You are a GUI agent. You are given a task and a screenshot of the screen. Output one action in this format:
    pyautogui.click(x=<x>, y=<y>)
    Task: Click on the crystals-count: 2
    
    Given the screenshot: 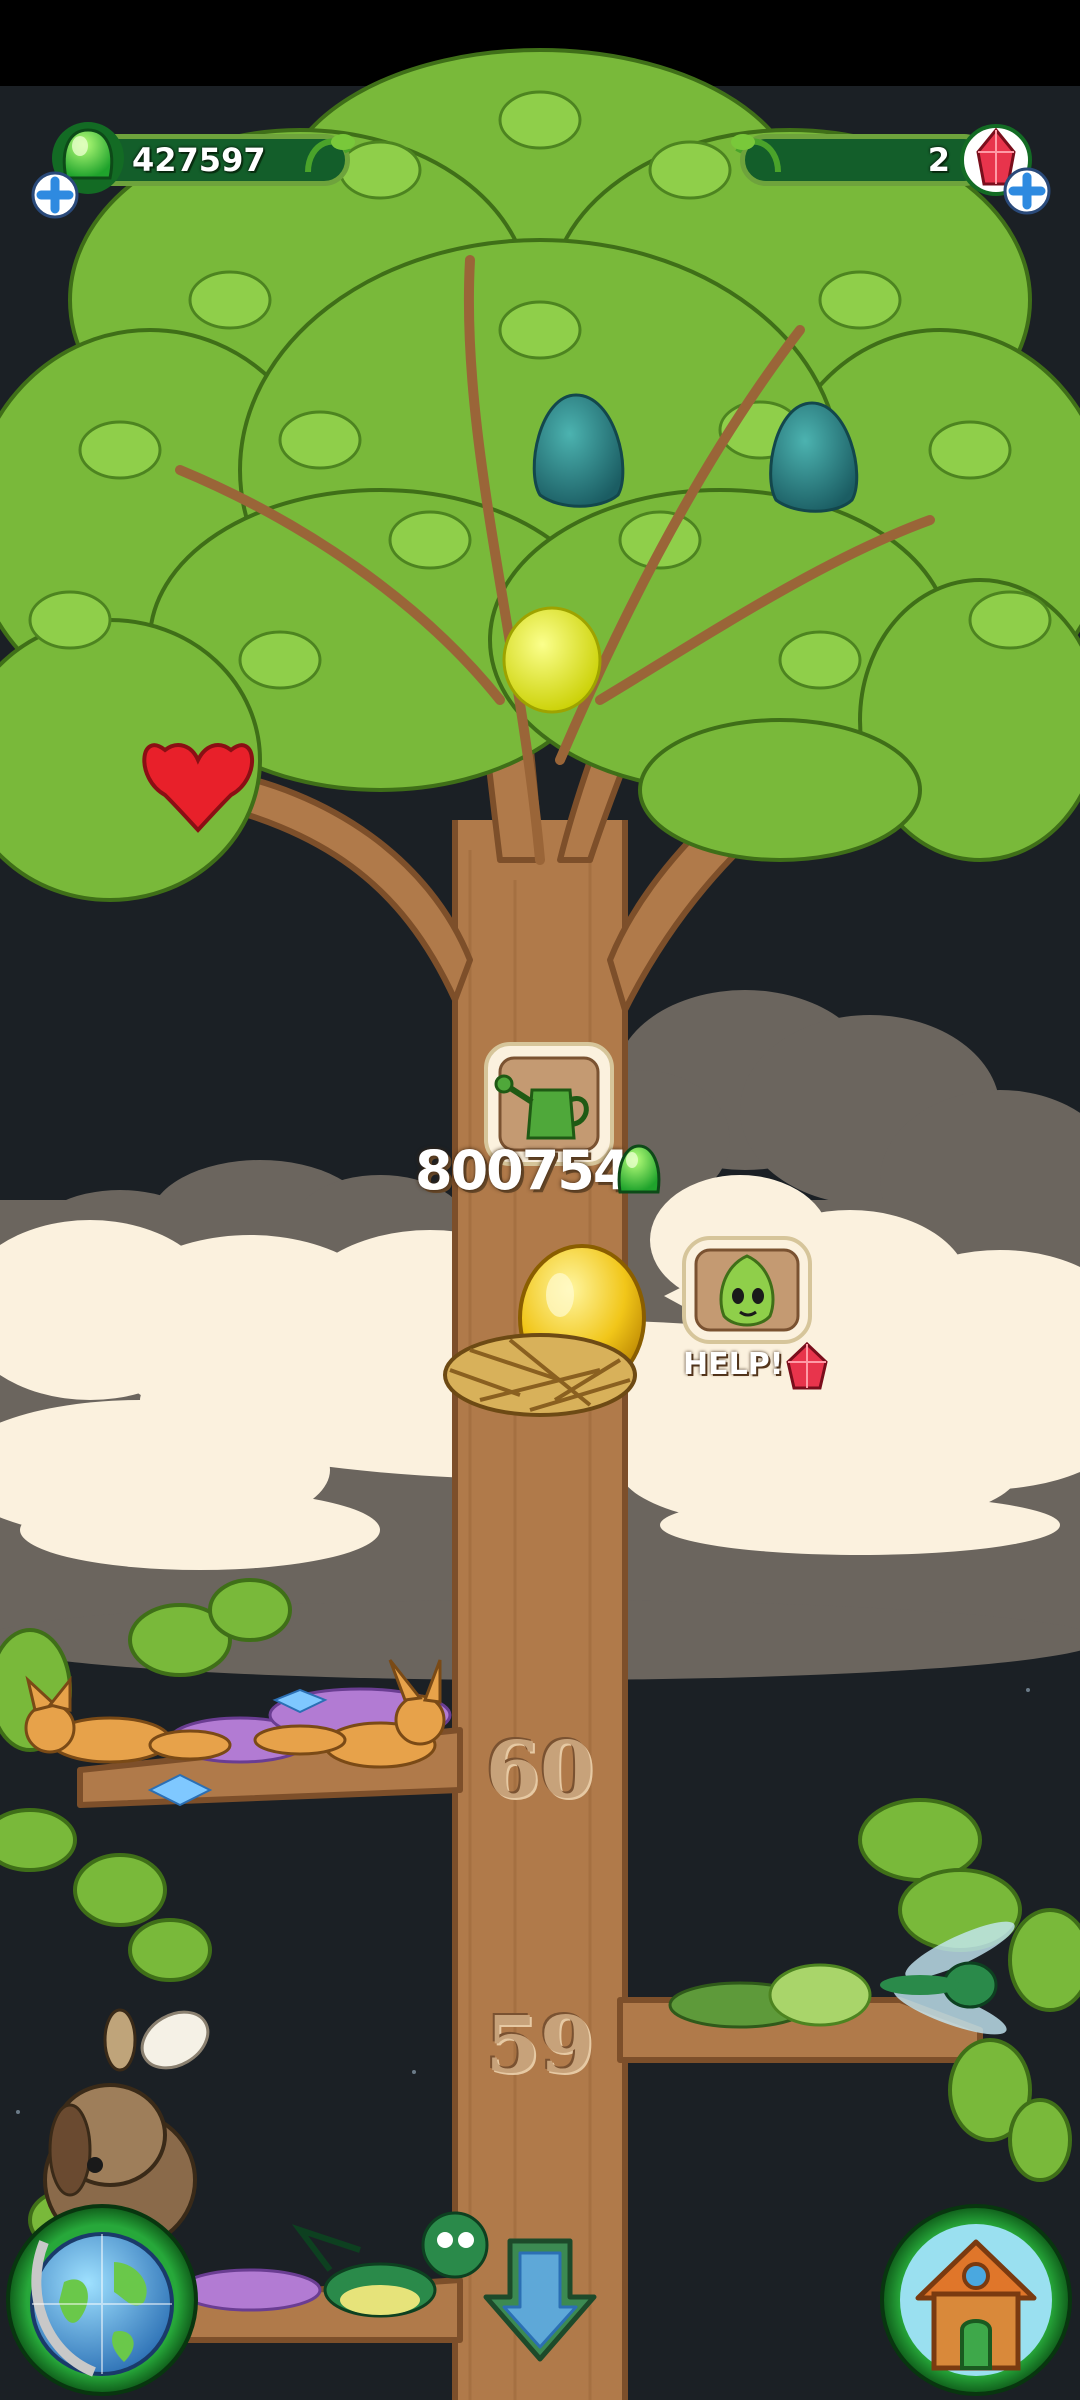 What is the action you would take?
    pyautogui.click(x=938, y=160)
    